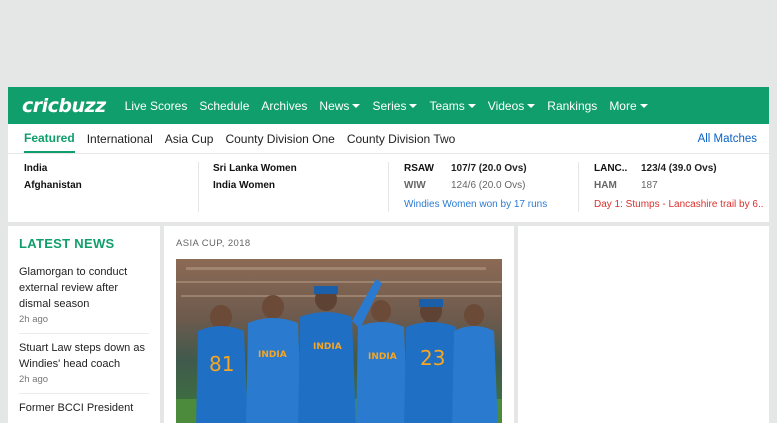 The height and width of the screenshot is (423, 777). Describe the element at coordinates (489, 168) in the screenshot. I see `team-score: 107/7 (20.0 Ovs)` at that location.